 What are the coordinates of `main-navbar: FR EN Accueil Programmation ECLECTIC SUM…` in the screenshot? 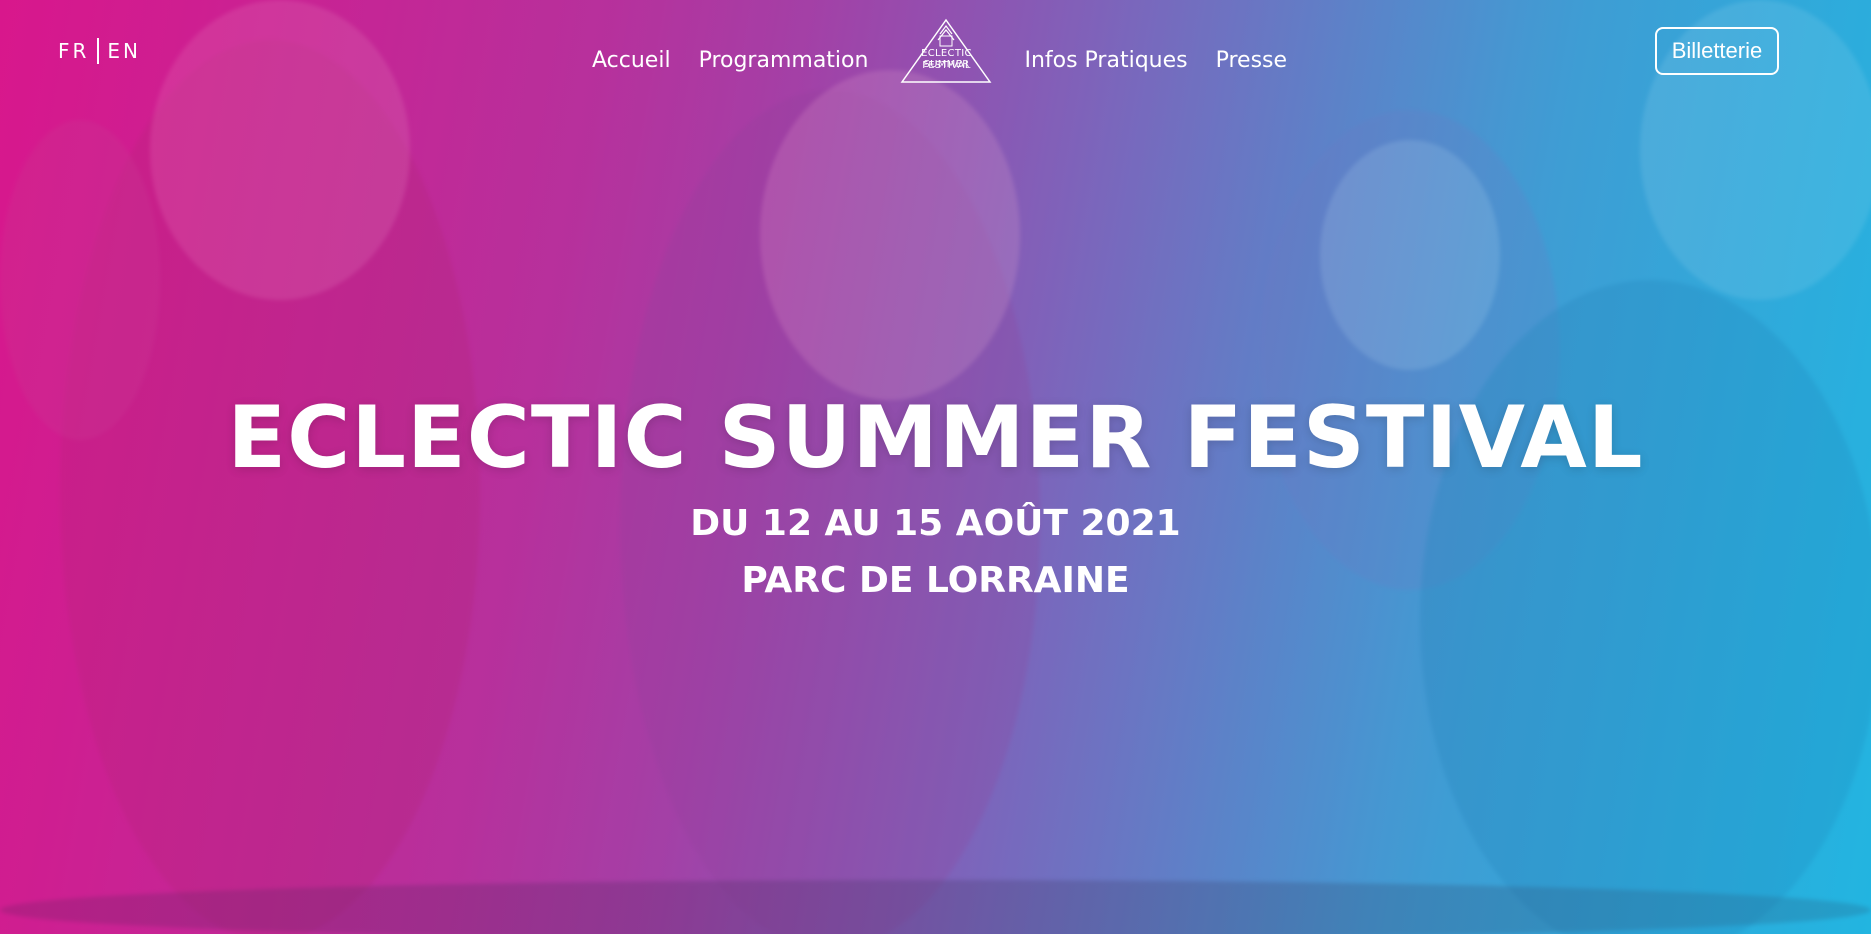 It's located at (935, 50).